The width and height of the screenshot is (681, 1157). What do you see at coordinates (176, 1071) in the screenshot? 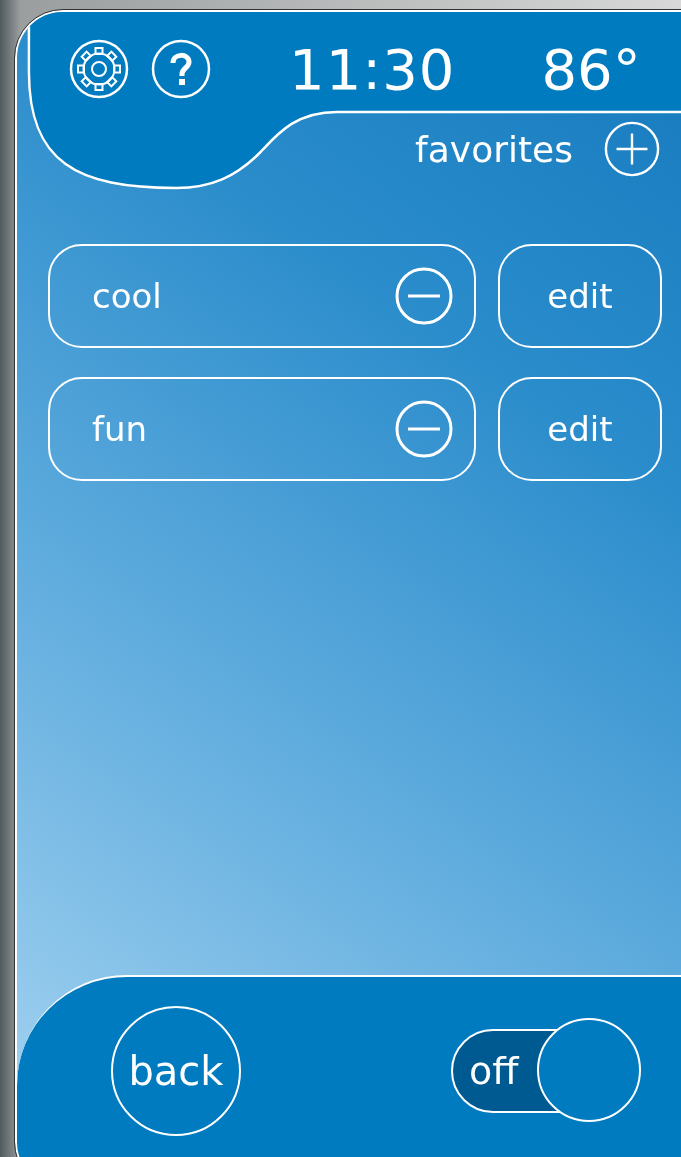
I see `back-button: back` at bounding box center [176, 1071].